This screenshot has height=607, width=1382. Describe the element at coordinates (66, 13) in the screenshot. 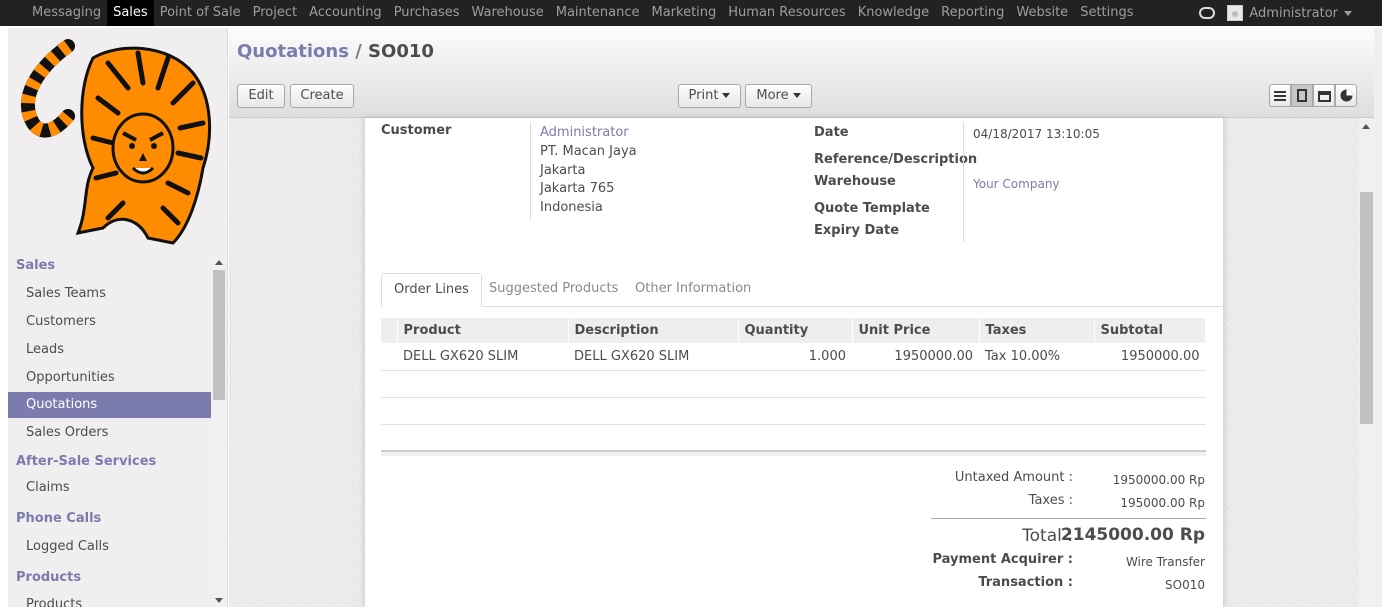

I see `menu-messaging: Messaging` at that location.